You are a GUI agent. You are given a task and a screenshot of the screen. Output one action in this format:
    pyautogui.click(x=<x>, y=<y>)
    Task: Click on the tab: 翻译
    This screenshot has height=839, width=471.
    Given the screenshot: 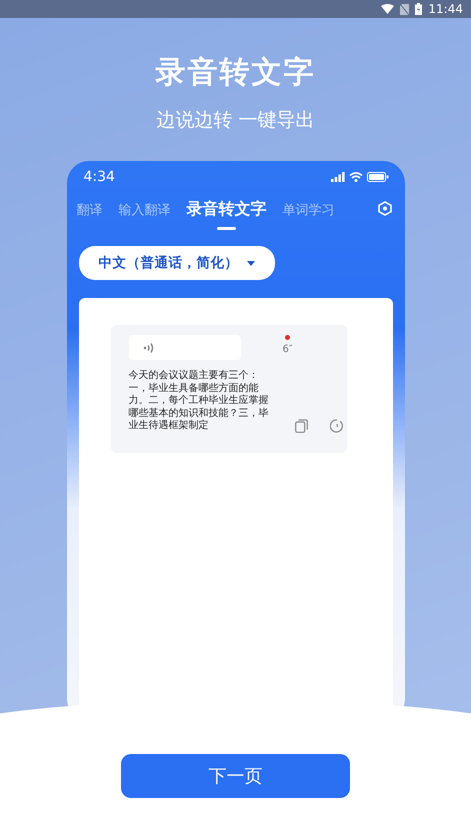 What is the action you would take?
    pyautogui.click(x=89, y=210)
    